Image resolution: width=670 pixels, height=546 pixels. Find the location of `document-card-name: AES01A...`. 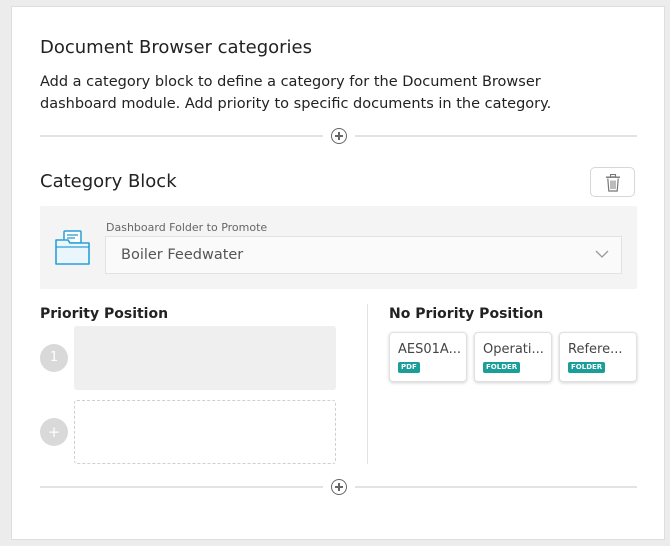

document-card-name: AES01A... is located at coordinates (429, 349).